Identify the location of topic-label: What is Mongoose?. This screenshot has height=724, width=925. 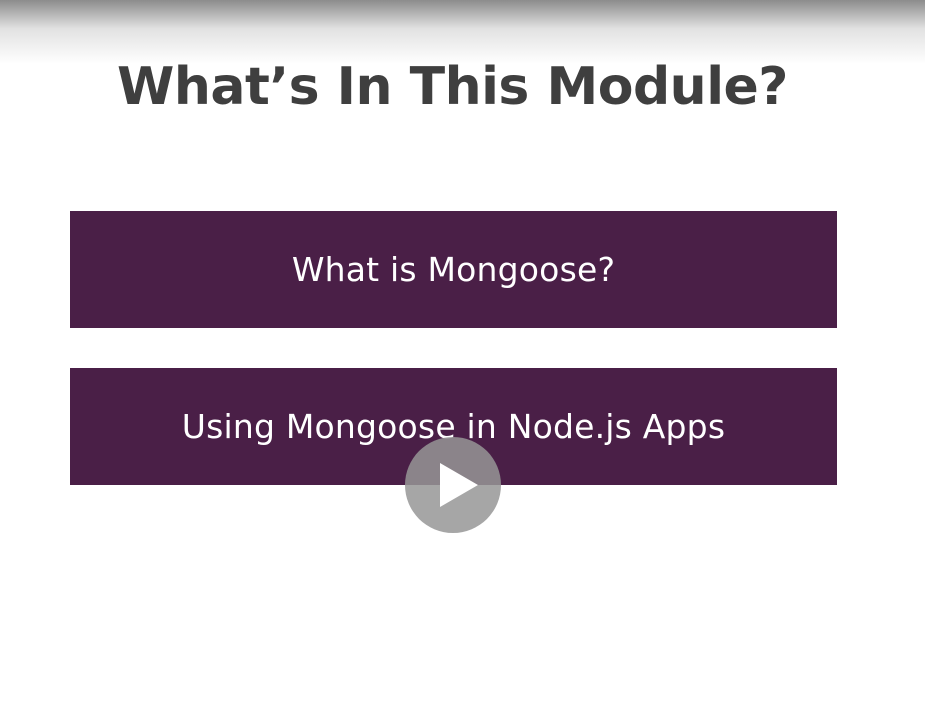
(453, 269).